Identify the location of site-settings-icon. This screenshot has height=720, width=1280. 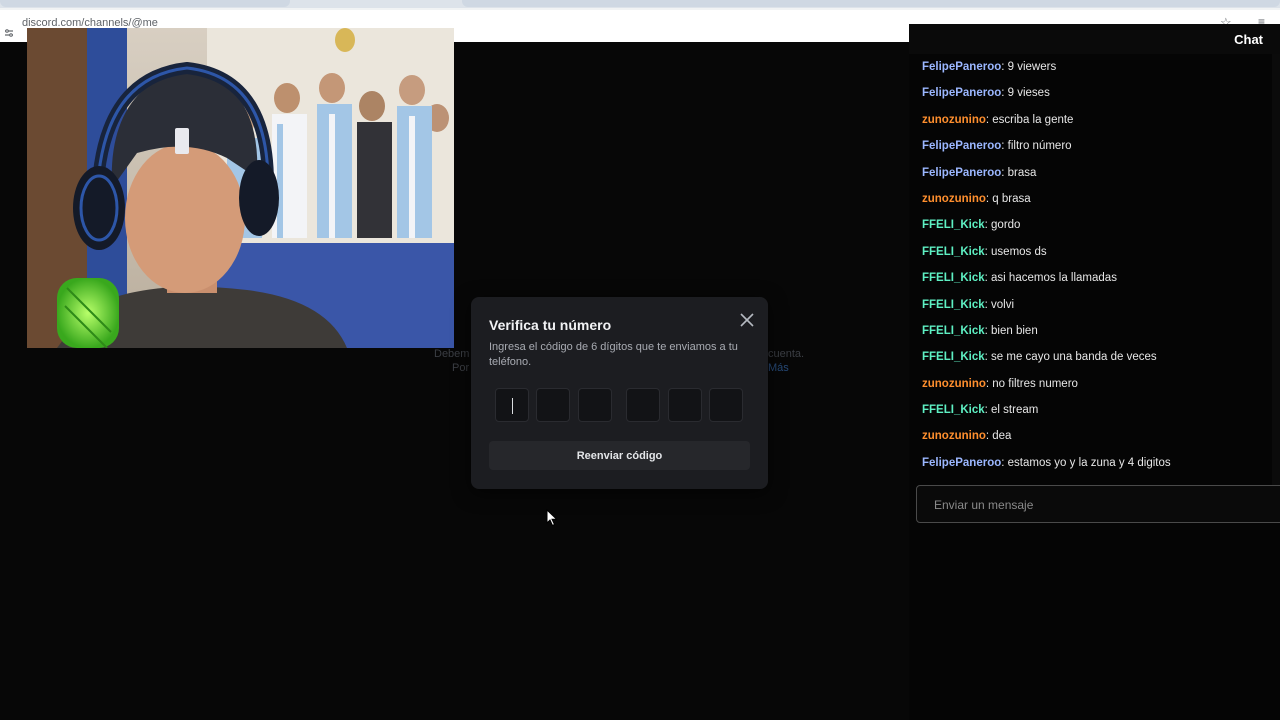
(9, 33).